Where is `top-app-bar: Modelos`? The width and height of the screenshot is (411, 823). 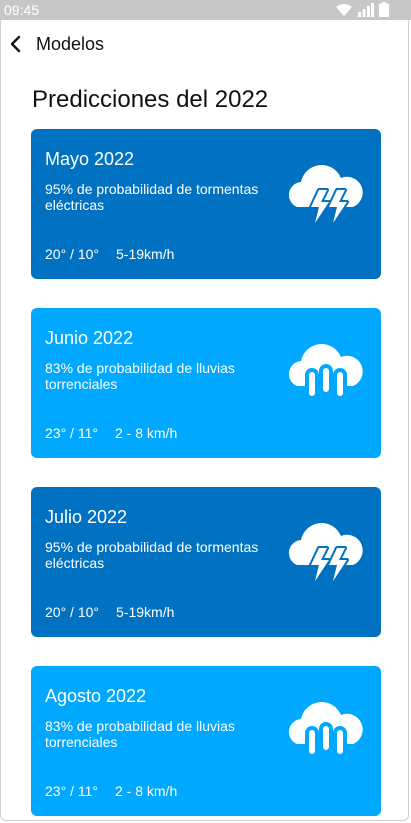
top-app-bar: Modelos is located at coordinates (205, 44).